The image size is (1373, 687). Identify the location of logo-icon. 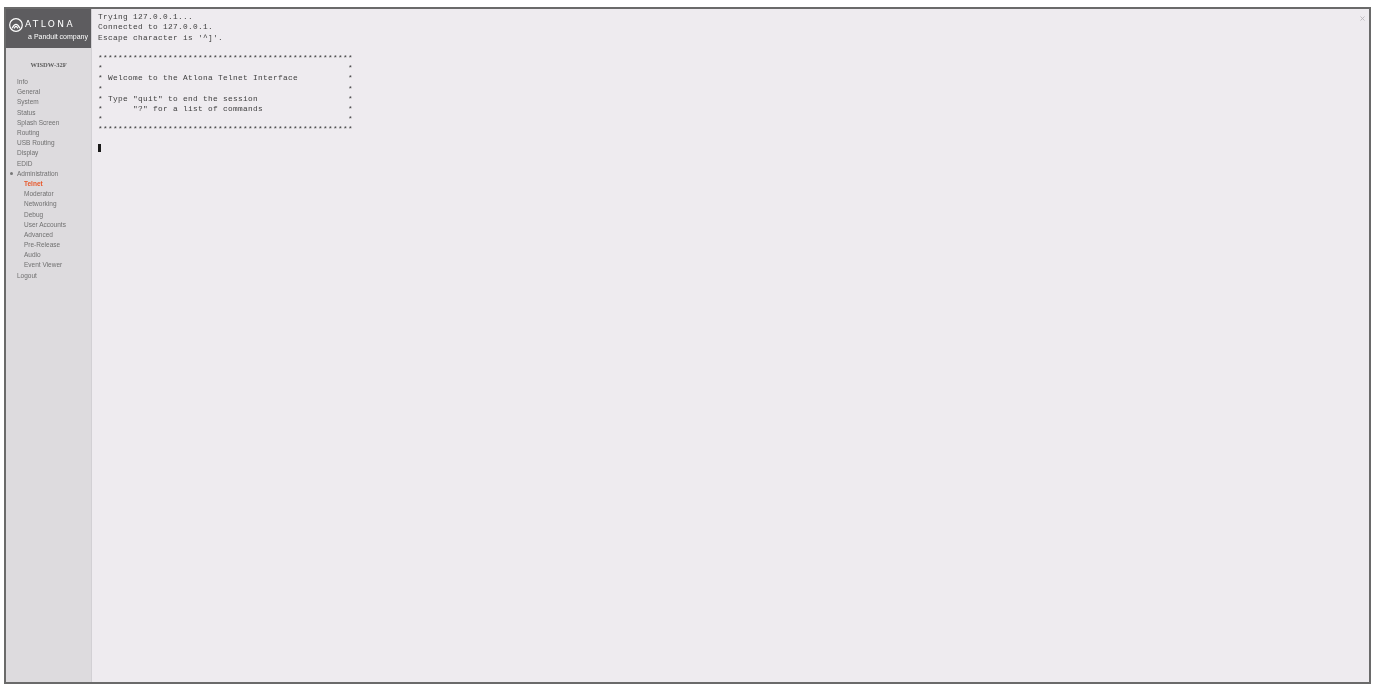
(16, 24).